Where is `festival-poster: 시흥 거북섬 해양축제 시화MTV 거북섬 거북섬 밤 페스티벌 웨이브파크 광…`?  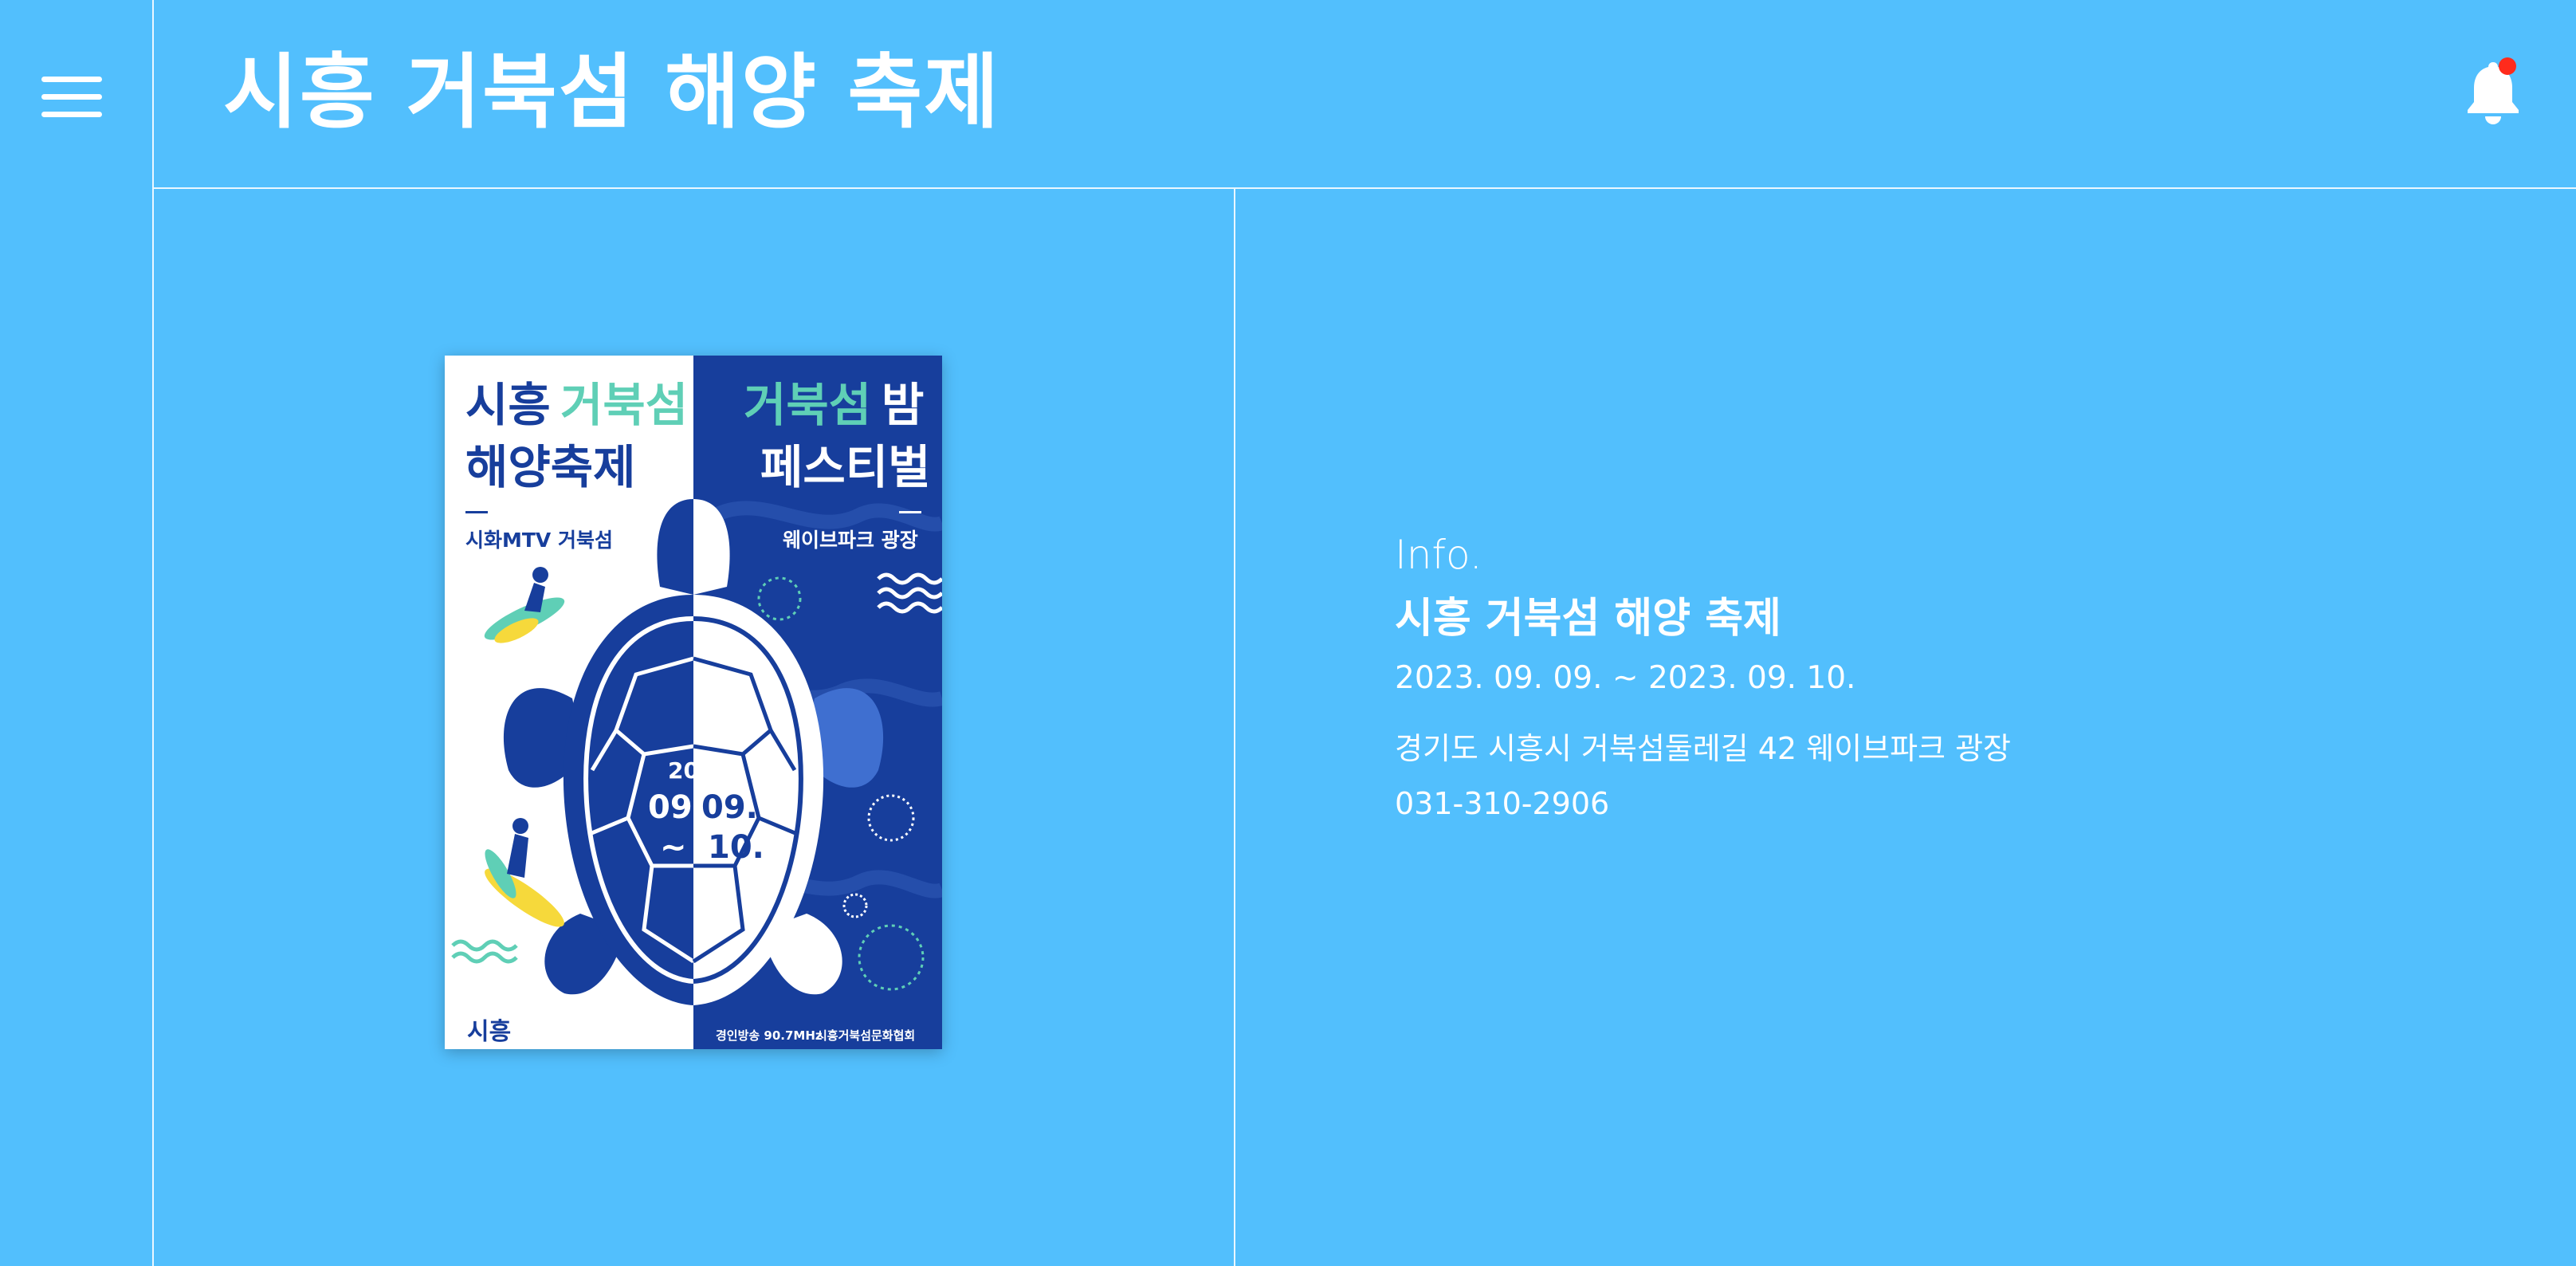 festival-poster: 시흥 거북섬 해양축제 시화MTV 거북섬 거북섬 밤 페스티벌 웨이브파크 광… is located at coordinates (693, 702).